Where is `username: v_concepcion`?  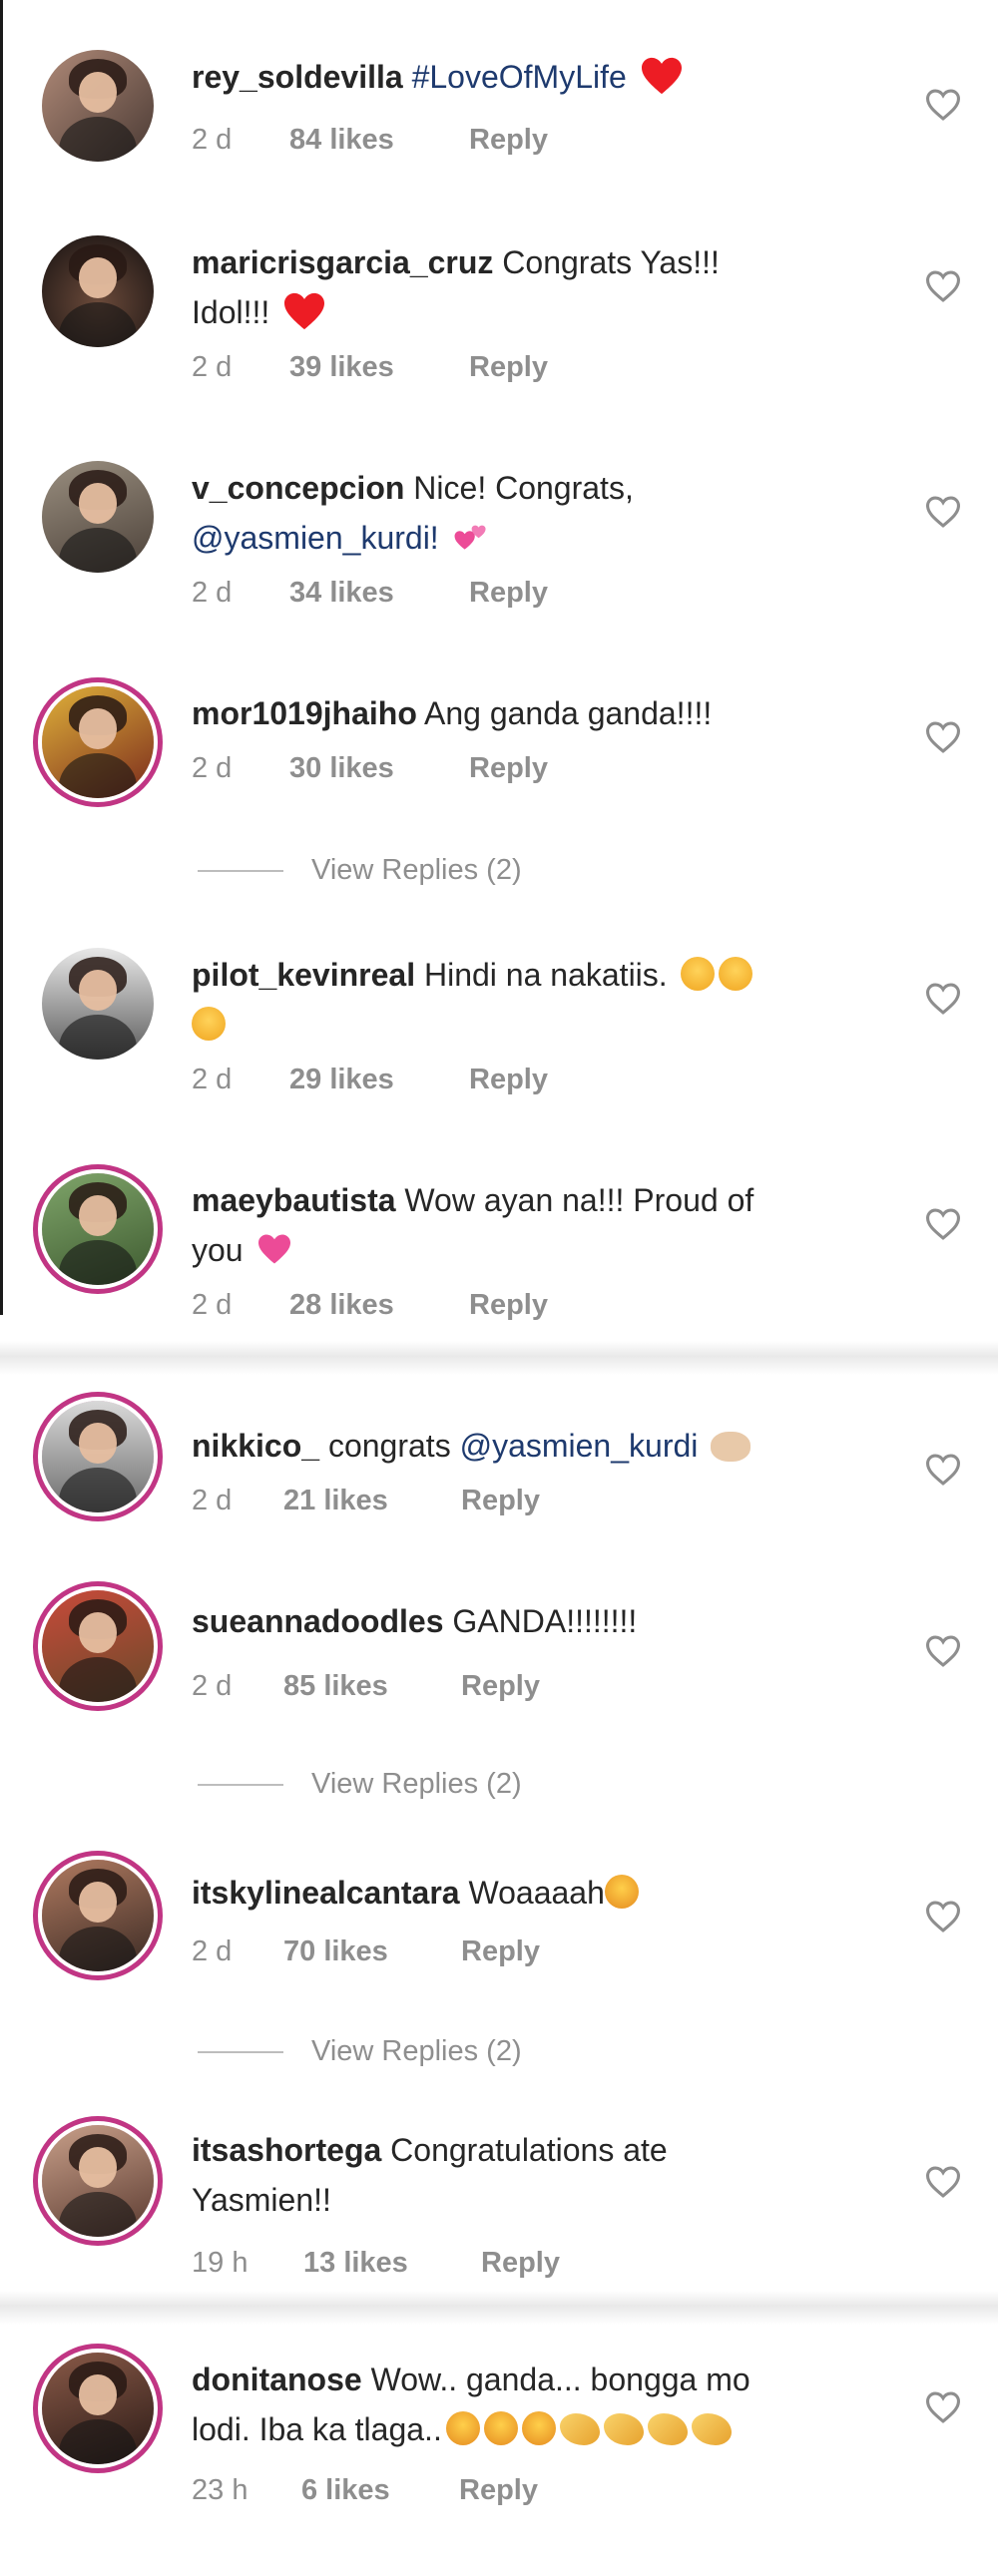 username: v_concepcion is located at coordinates (298, 488).